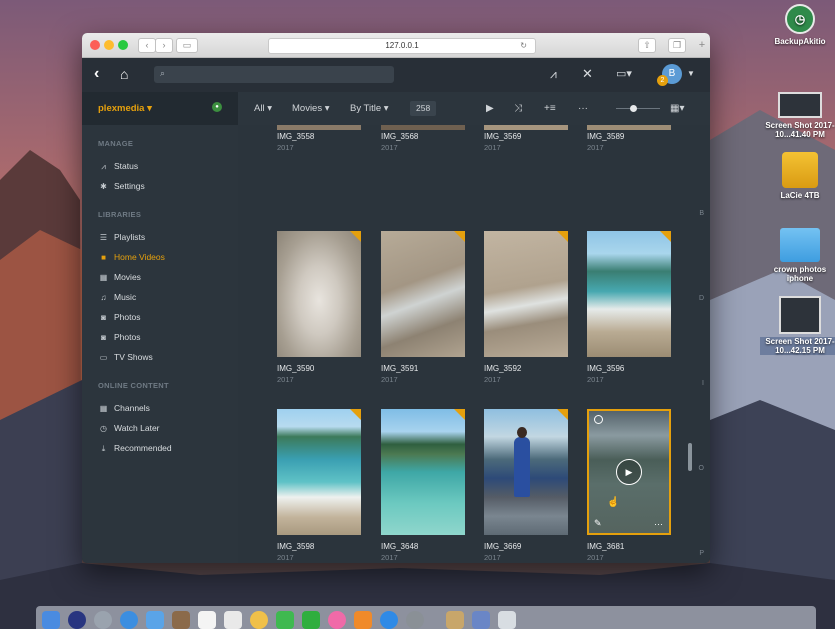  What do you see at coordinates (160, 428) in the screenshot?
I see `sidebar-item-watch-later: ◷ Watch Later` at bounding box center [160, 428].